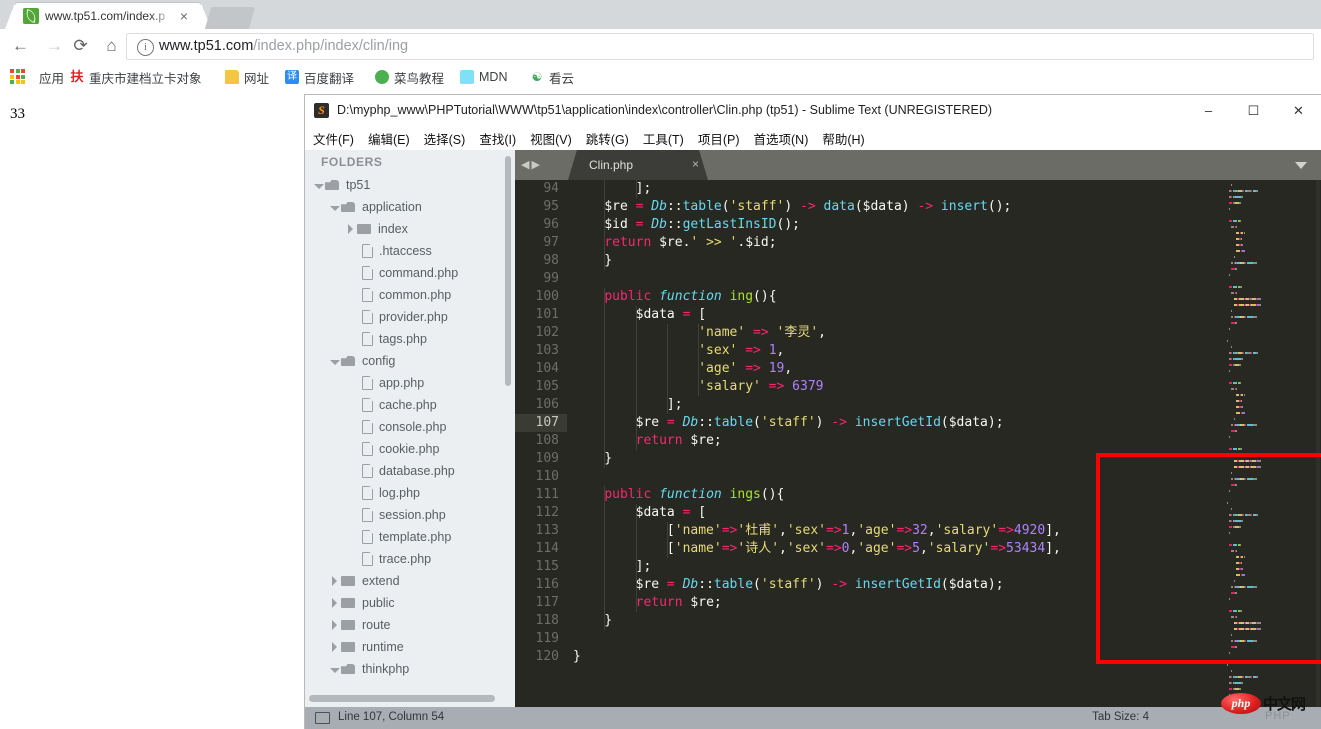 This screenshot has height=729, width=1321. What do you see at coordinates (136, 77) in the screenshot?
I see `bookmark-fu: 扶重庆市建档立卡对象` at bounding box center [136, 77].